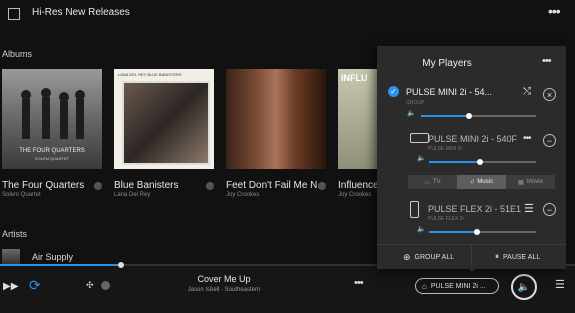  I want to click on sound-mode-selector: ▭ TV ♫ Music ▦ Movie, so click(481, 182).